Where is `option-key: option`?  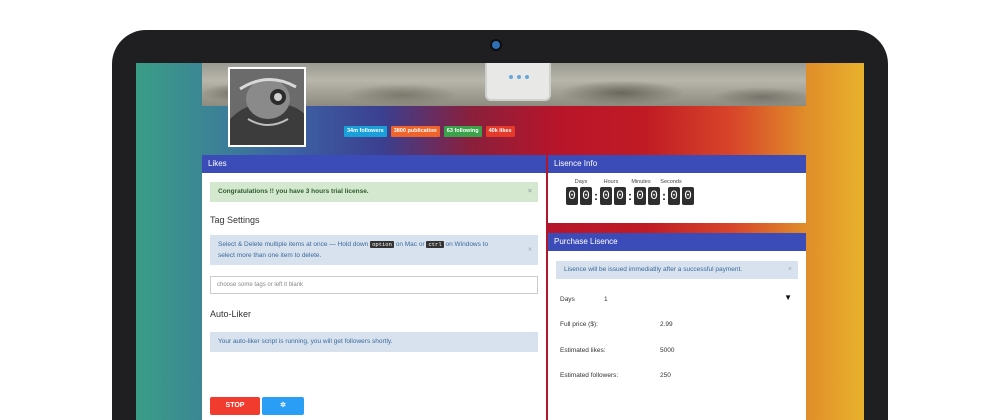
option-key: option is located at coordinates (382, 244).